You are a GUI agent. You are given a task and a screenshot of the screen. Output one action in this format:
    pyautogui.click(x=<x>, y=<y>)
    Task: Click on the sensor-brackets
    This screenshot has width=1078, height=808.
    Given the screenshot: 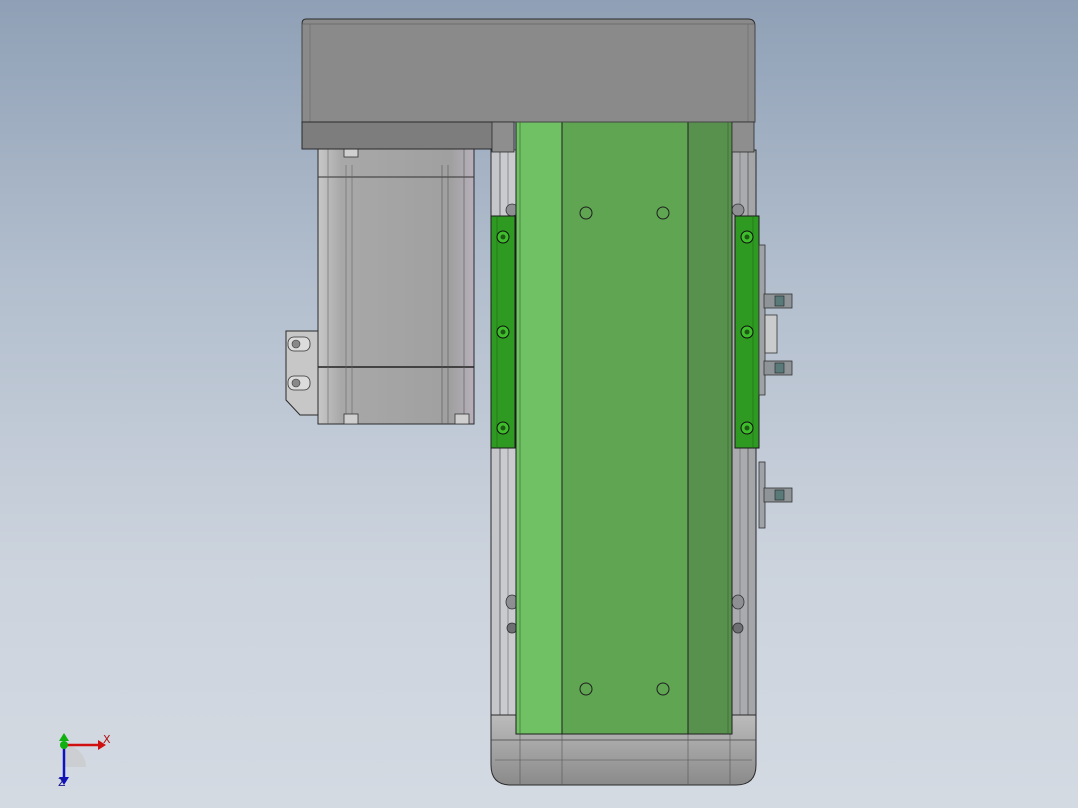 What is the action you would take?
    pyautogui.click(x=775, y=386)
    